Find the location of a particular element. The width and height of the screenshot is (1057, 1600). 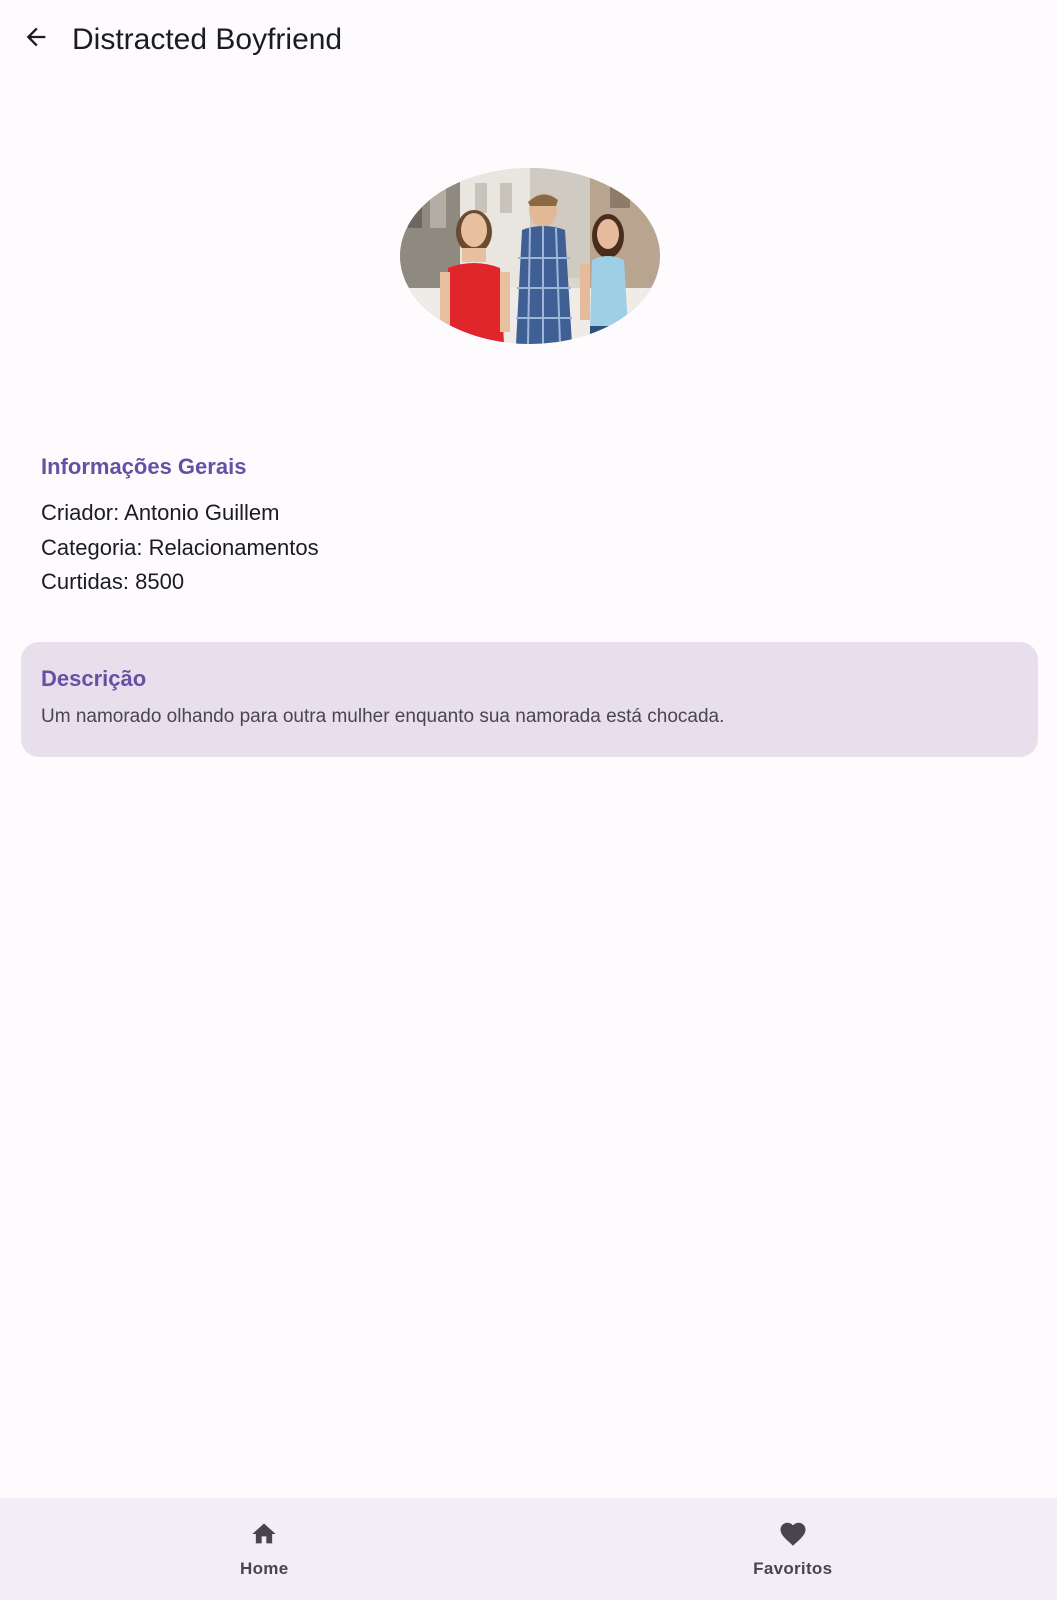

nav-favorites: Favoritos is located at coordinates (793, 1549).